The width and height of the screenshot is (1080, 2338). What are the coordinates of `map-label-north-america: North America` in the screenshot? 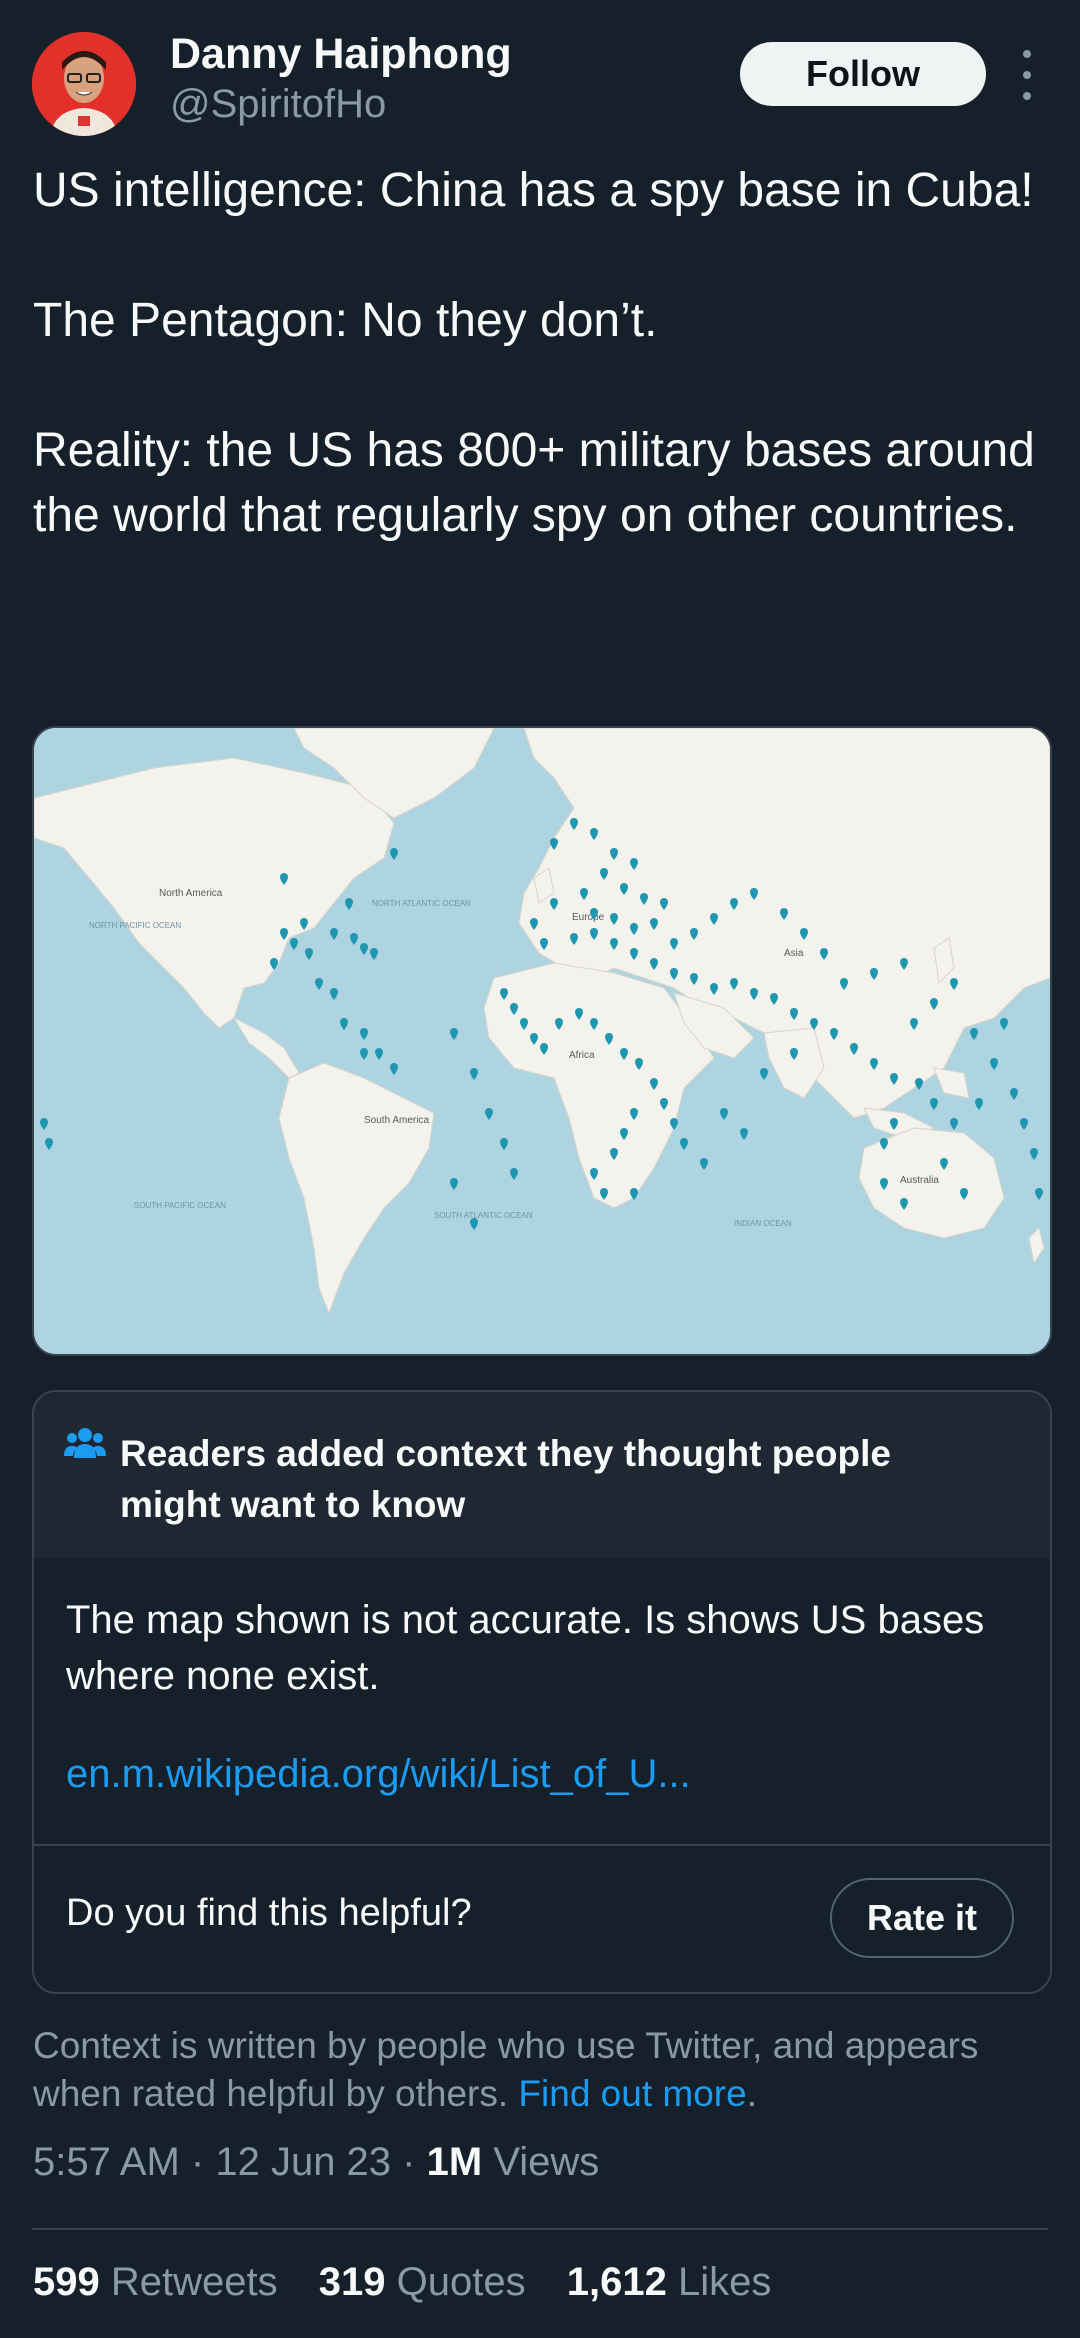 It's located at (191, 893).